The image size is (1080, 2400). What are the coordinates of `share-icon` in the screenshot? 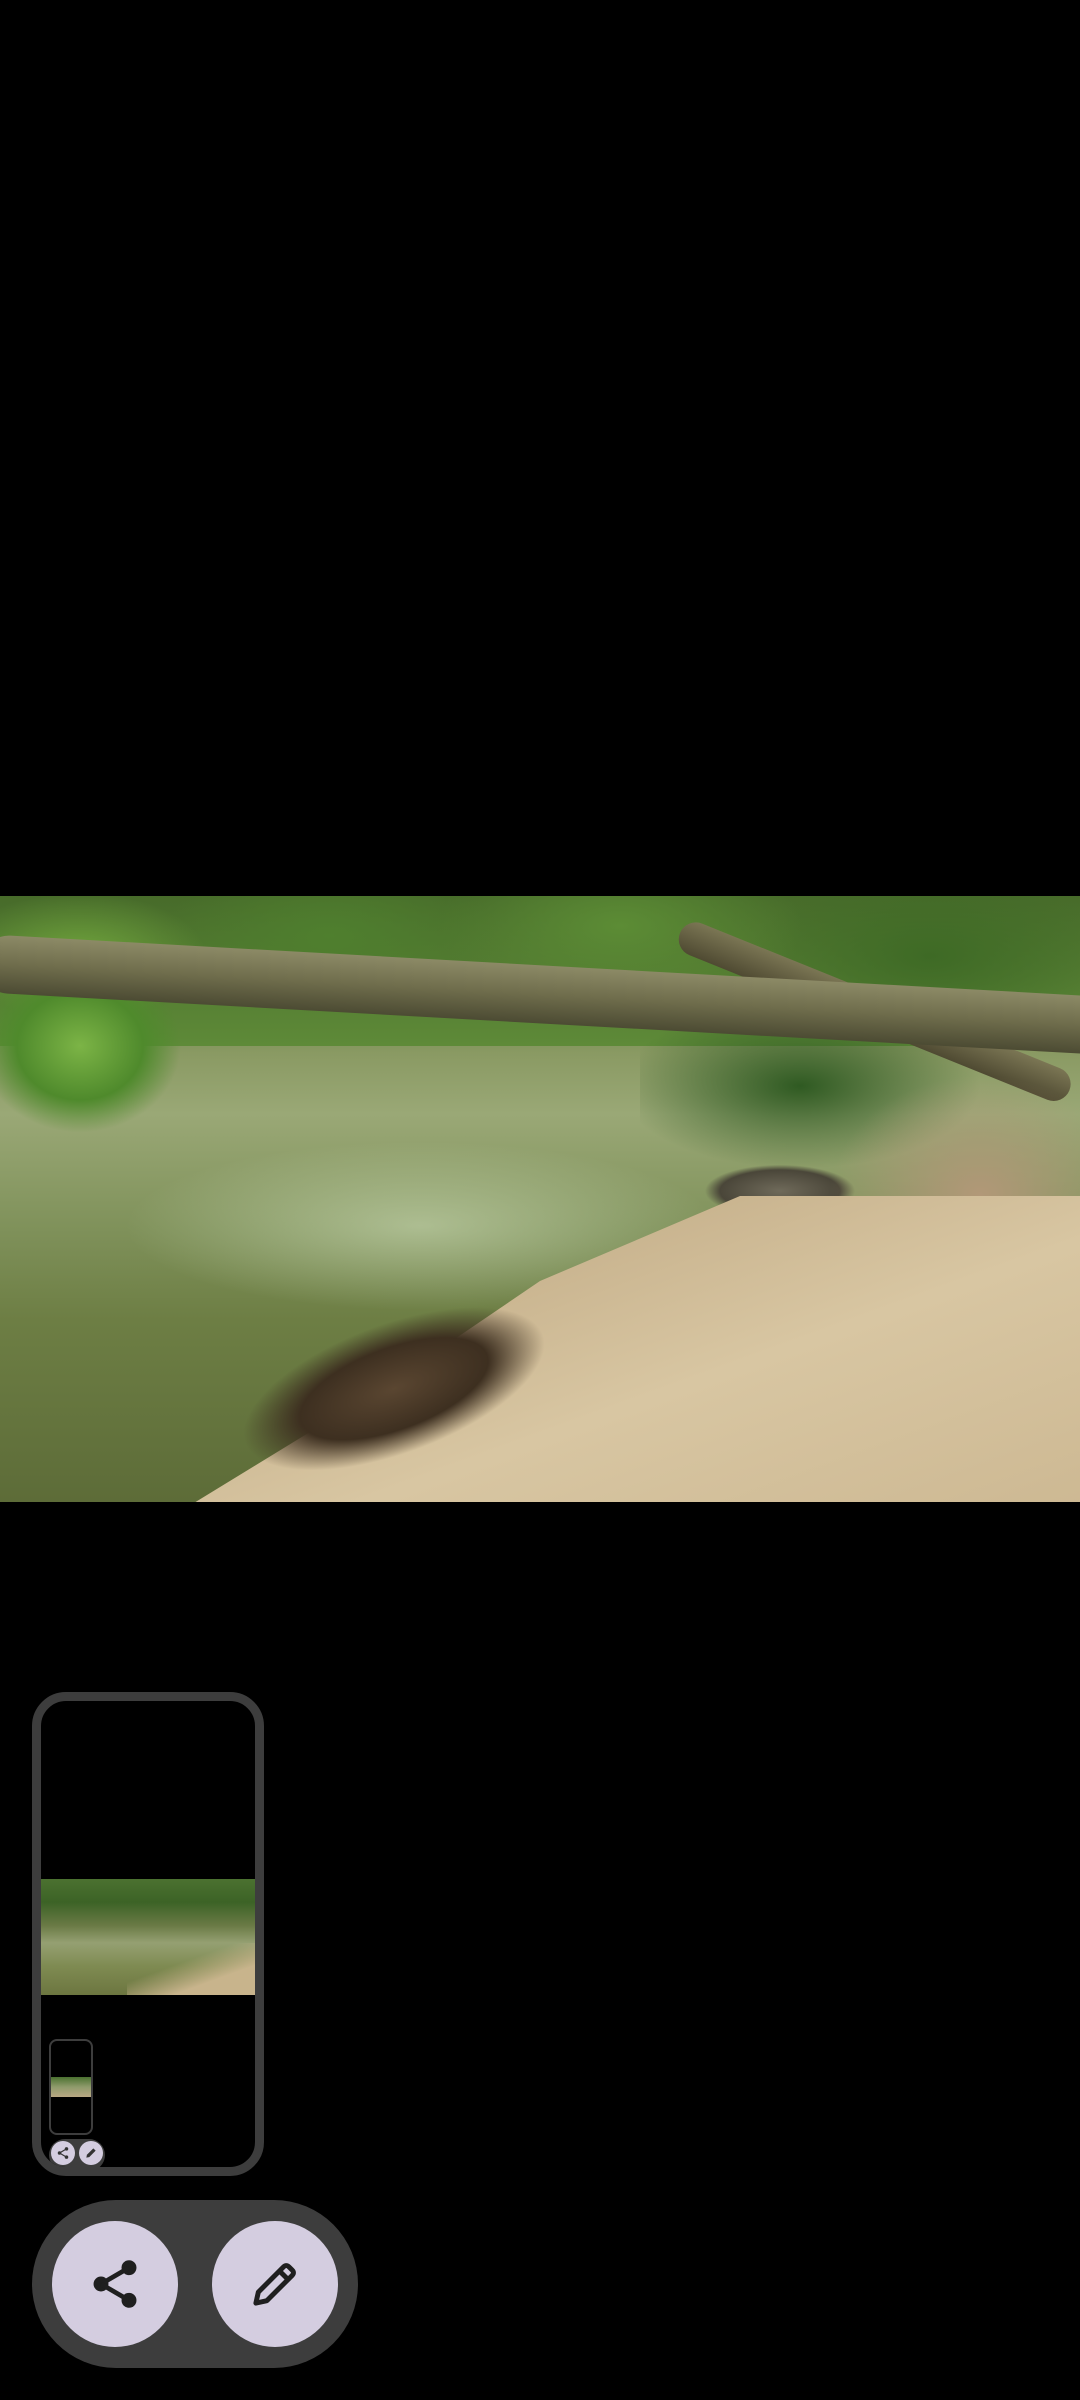 It's located at (115, 2284).